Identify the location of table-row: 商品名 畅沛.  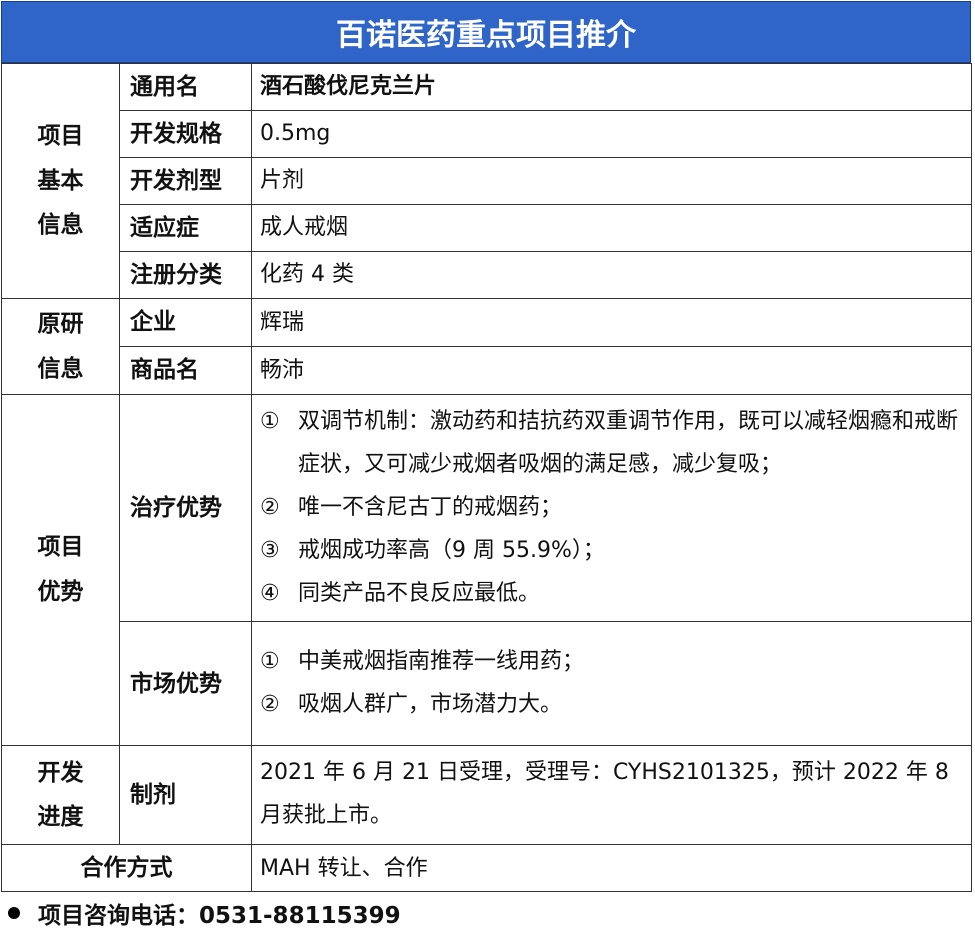
(487, 370).